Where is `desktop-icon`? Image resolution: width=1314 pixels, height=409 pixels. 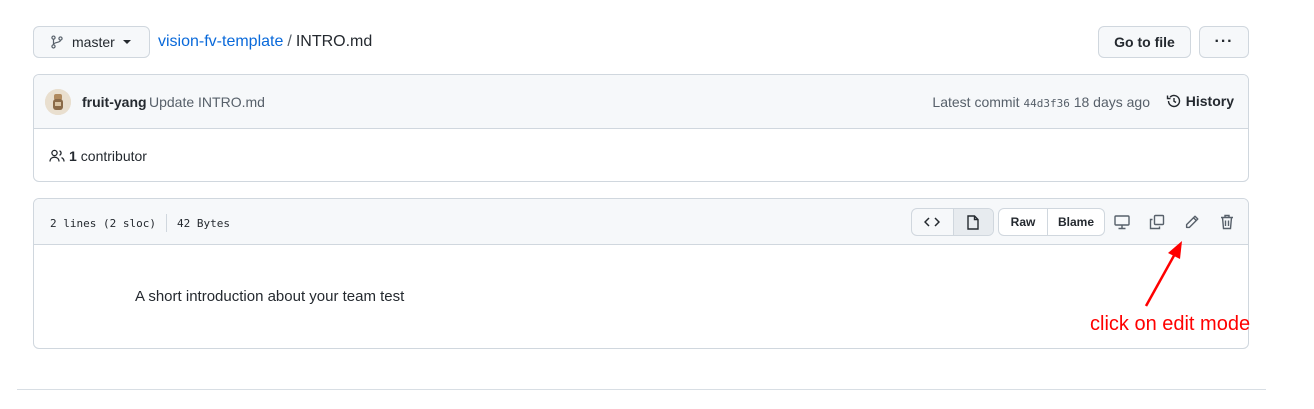
desktop-icon is located at coordinates (1122, 222).